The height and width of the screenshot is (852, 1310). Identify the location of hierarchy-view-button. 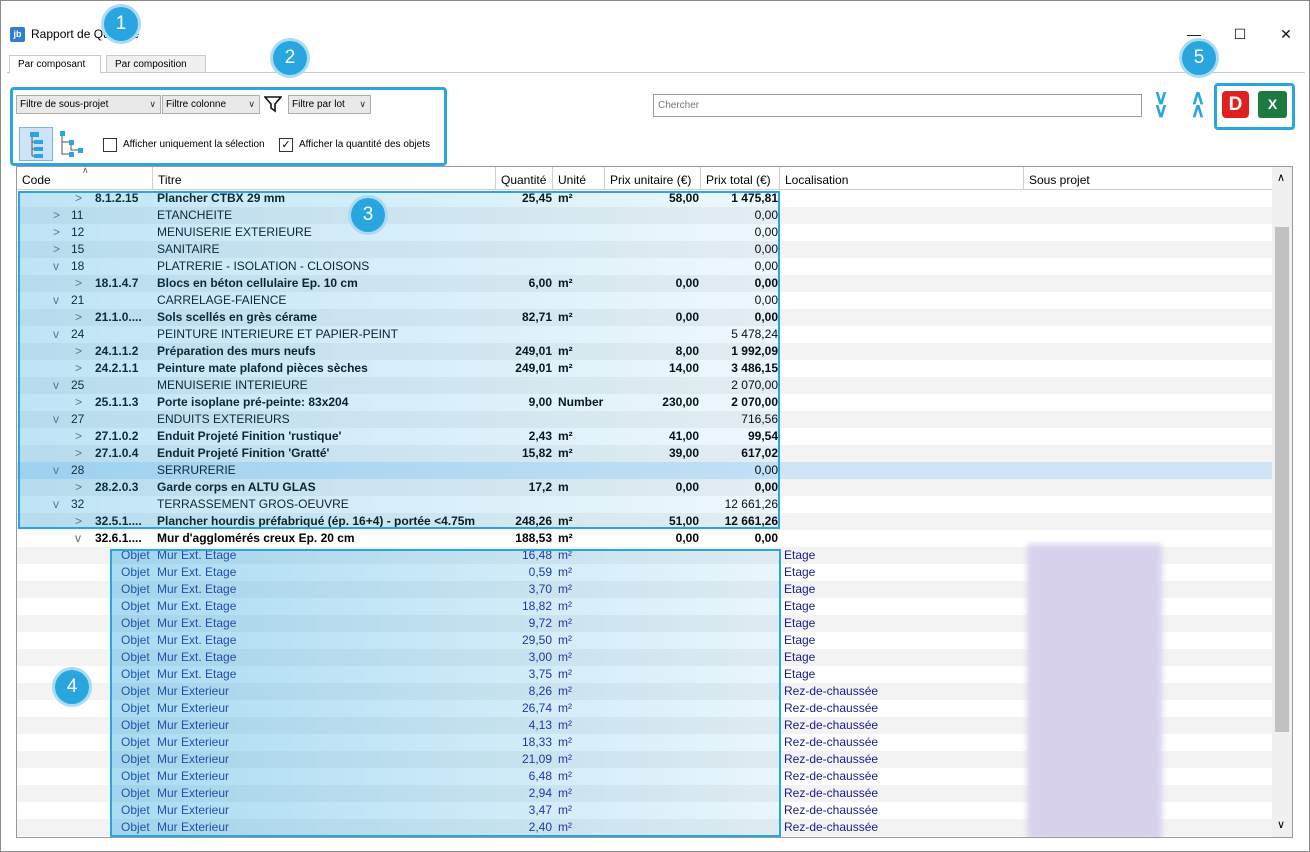
(72, 144).